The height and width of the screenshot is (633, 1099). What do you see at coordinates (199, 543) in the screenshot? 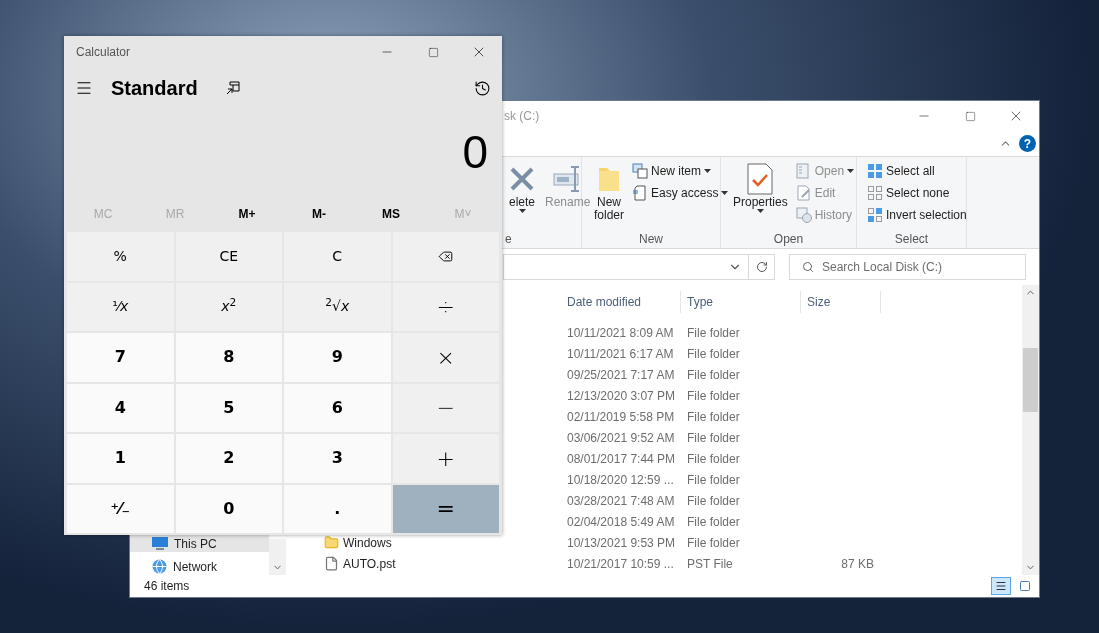
I see `nav-item: This PC` at bounding box center [199, 543].